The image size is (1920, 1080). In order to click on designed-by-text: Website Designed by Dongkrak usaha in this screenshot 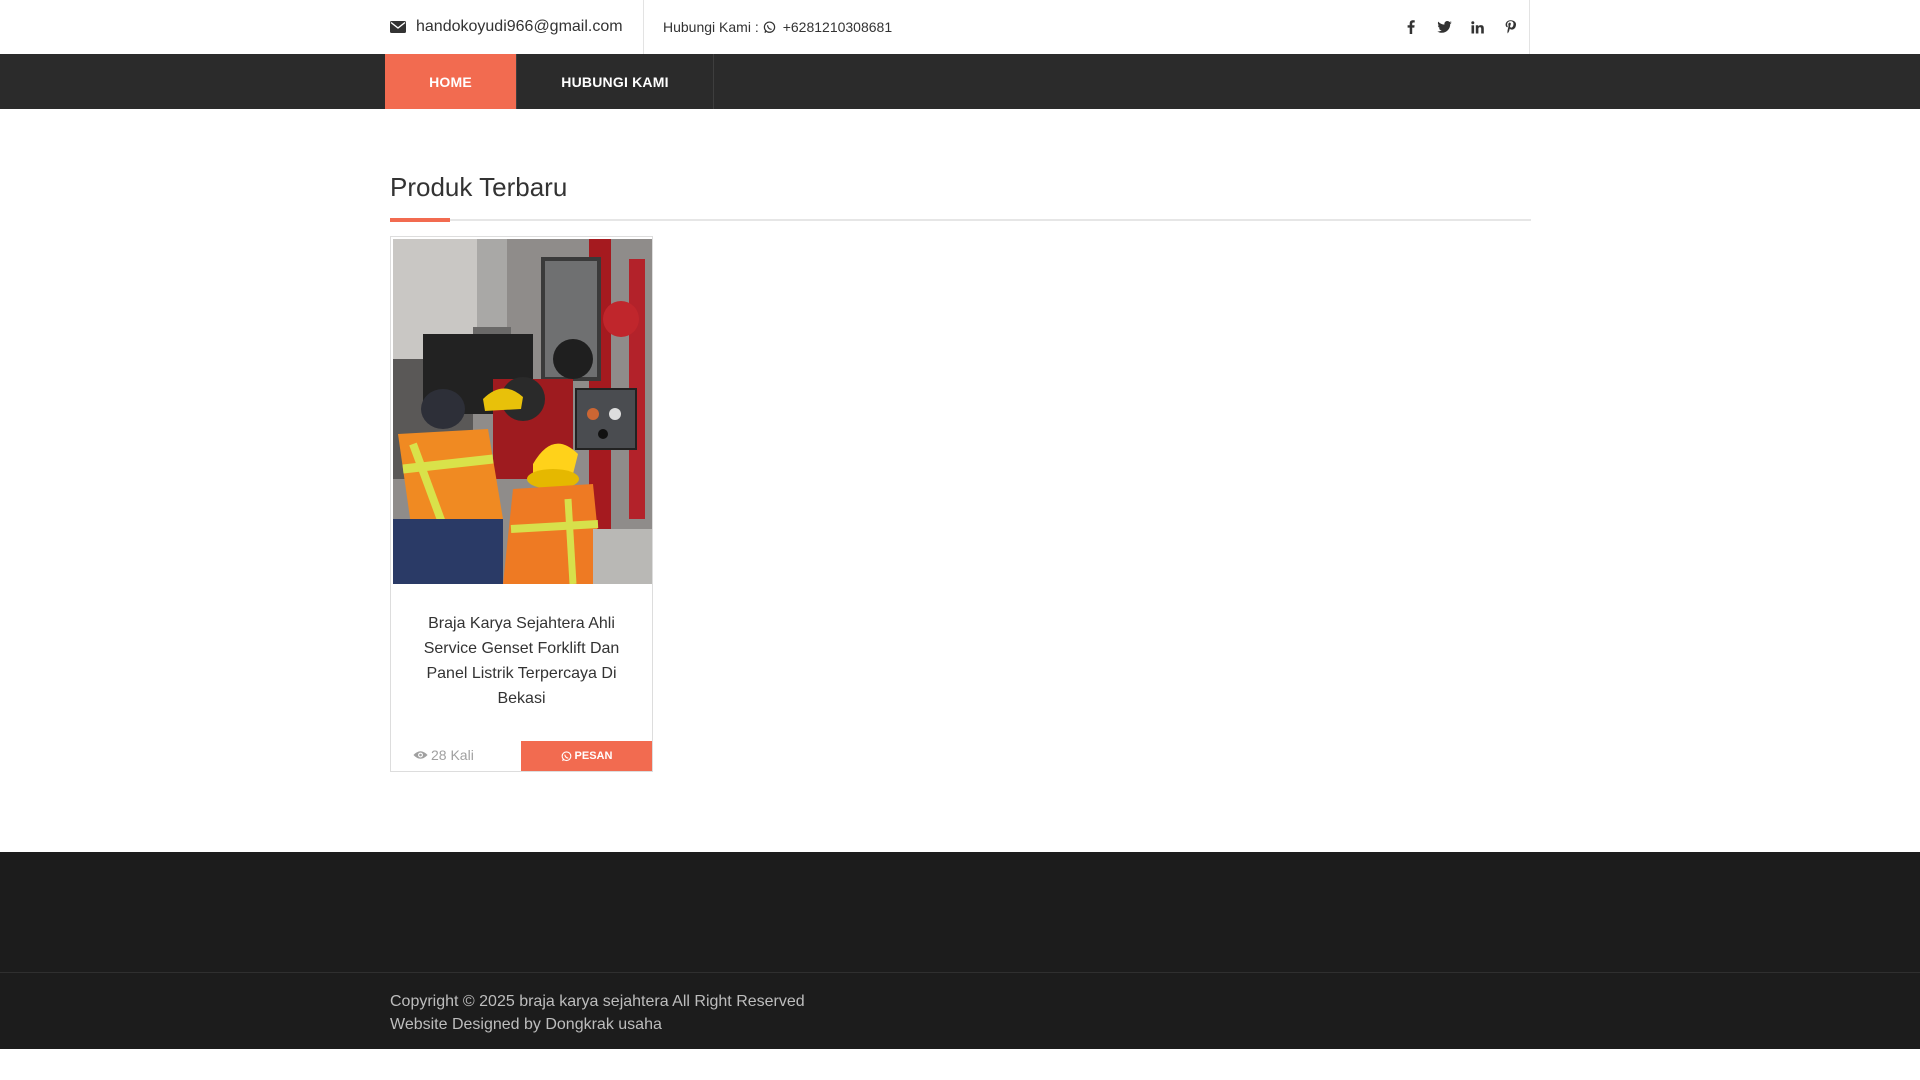, I will do `click(526, 1024)`.